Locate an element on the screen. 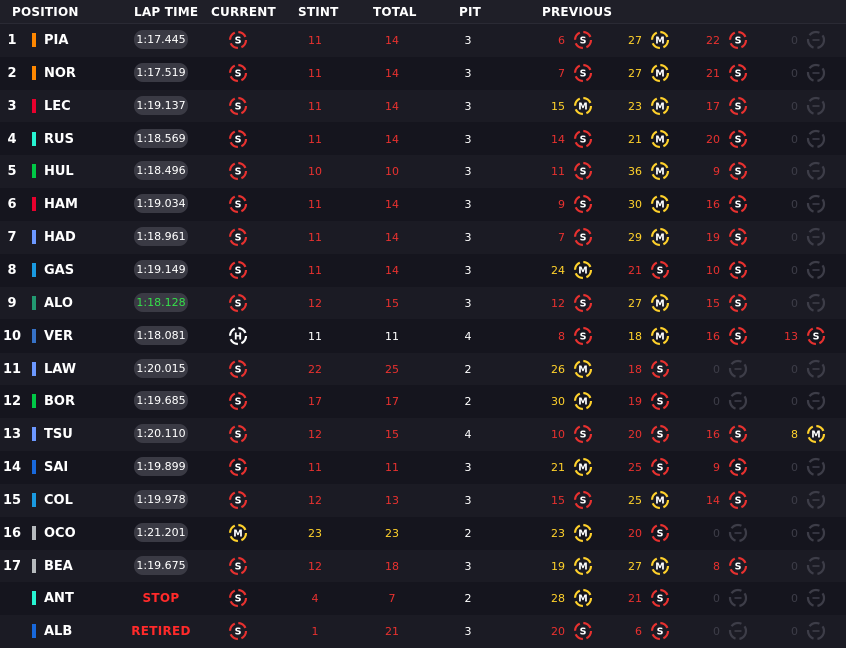 The image size is (846, 648). header-current: CURRENT is located at coordinates (243, 12).